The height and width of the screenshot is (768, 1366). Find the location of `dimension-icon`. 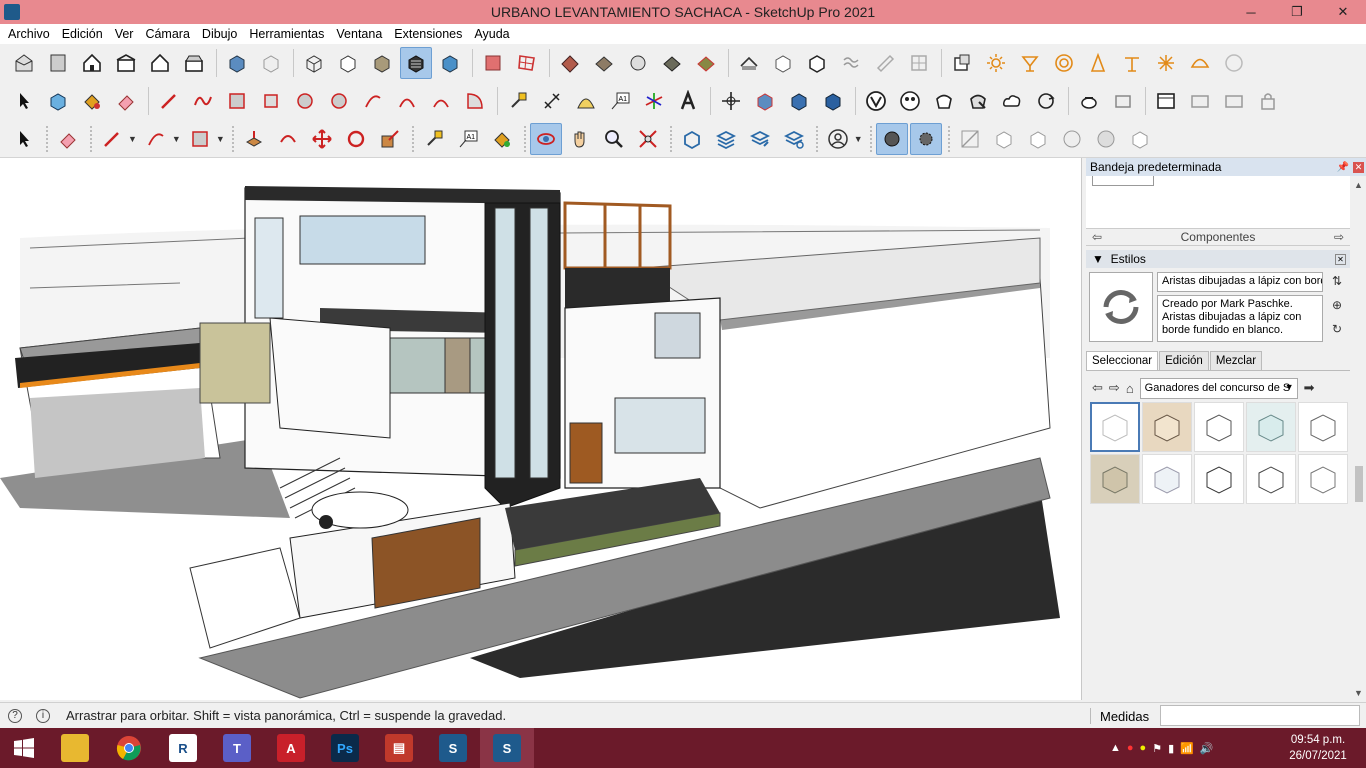

dimension-icon is located at coordinates (552, 101).